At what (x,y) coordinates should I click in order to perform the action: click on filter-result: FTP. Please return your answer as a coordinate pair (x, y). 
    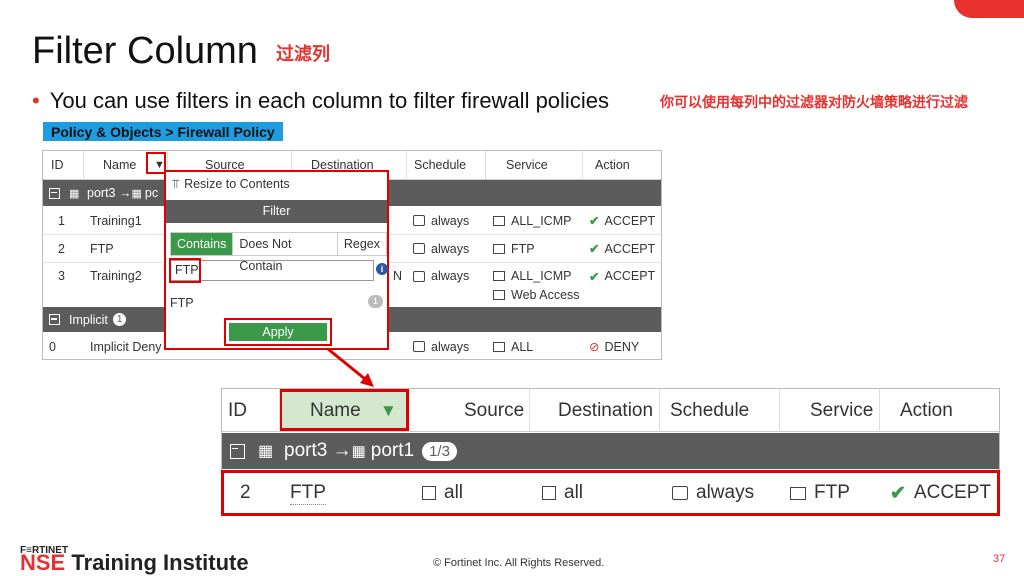
    Looking at the image, I should click on (182, 303).